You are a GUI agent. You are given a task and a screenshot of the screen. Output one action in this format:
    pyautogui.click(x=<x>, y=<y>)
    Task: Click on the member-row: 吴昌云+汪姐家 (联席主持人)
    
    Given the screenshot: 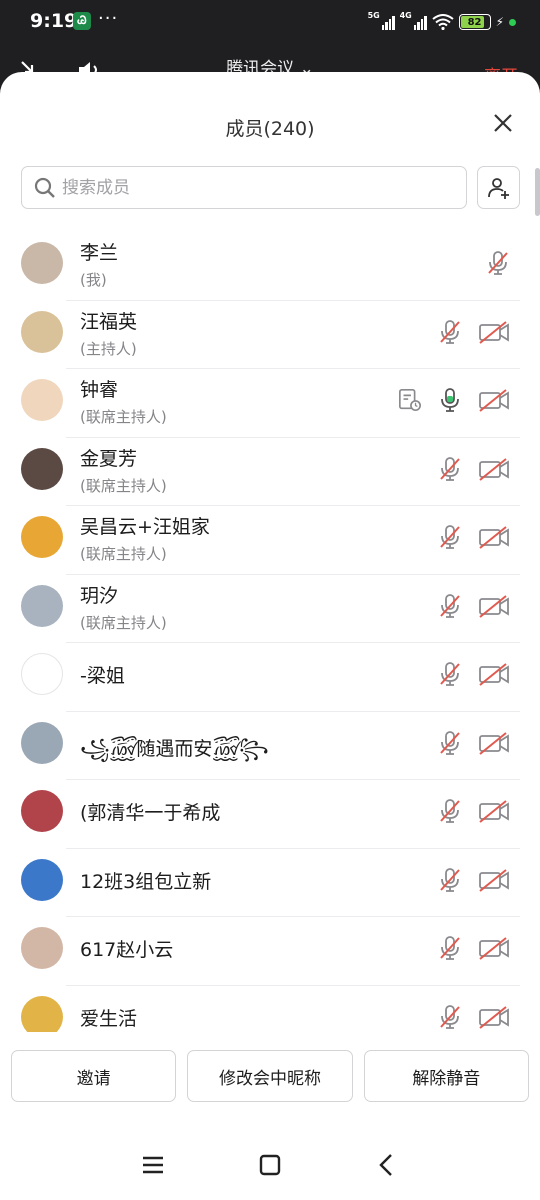 What is the action you would take?
    pyautogui.click(x=270, y=540)
    